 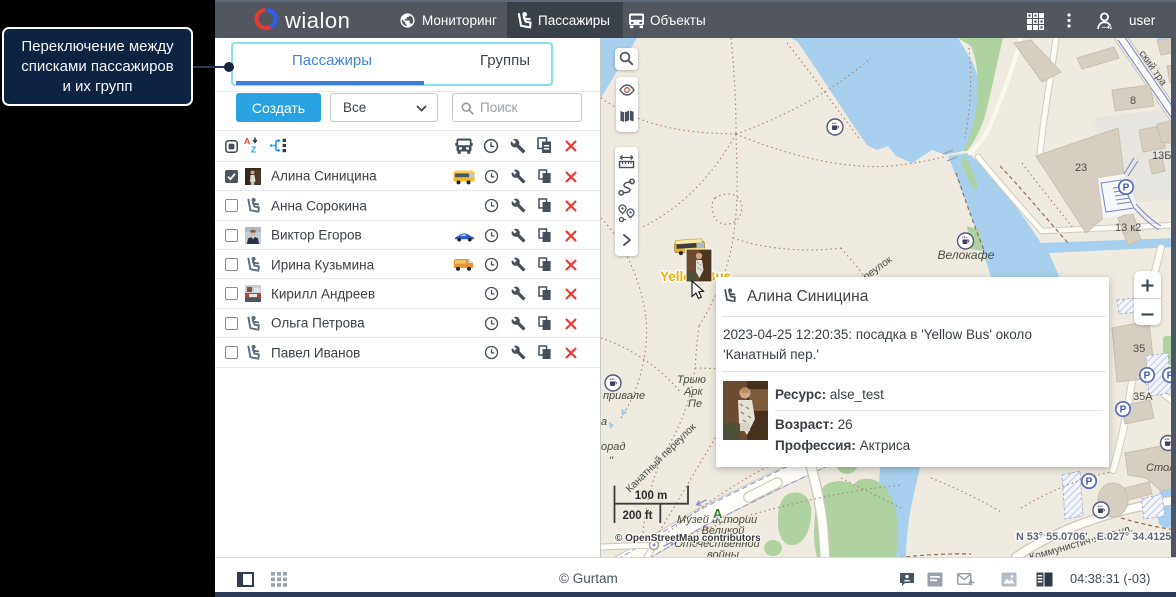 I want to click on svg-text: © OpenStreetMap contributors, so click(x=688, y=538).